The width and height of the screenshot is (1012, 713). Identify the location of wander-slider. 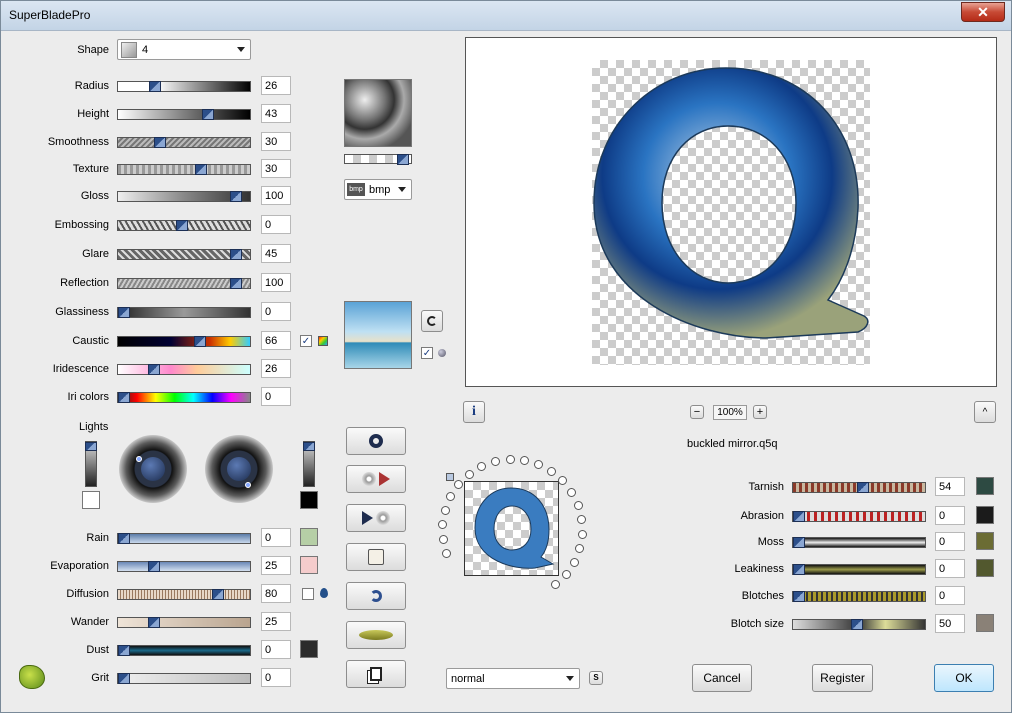
(184, 622).